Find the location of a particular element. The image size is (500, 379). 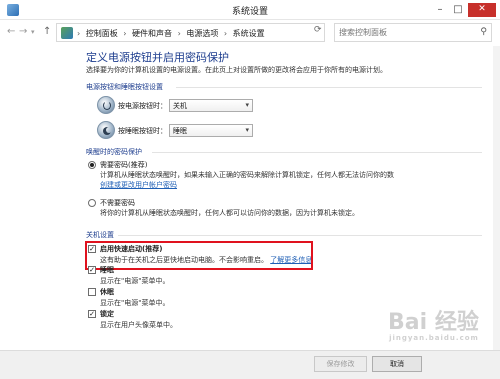

recent-pages-chevron-icon: ▾ is located at coordinates (33, 32).